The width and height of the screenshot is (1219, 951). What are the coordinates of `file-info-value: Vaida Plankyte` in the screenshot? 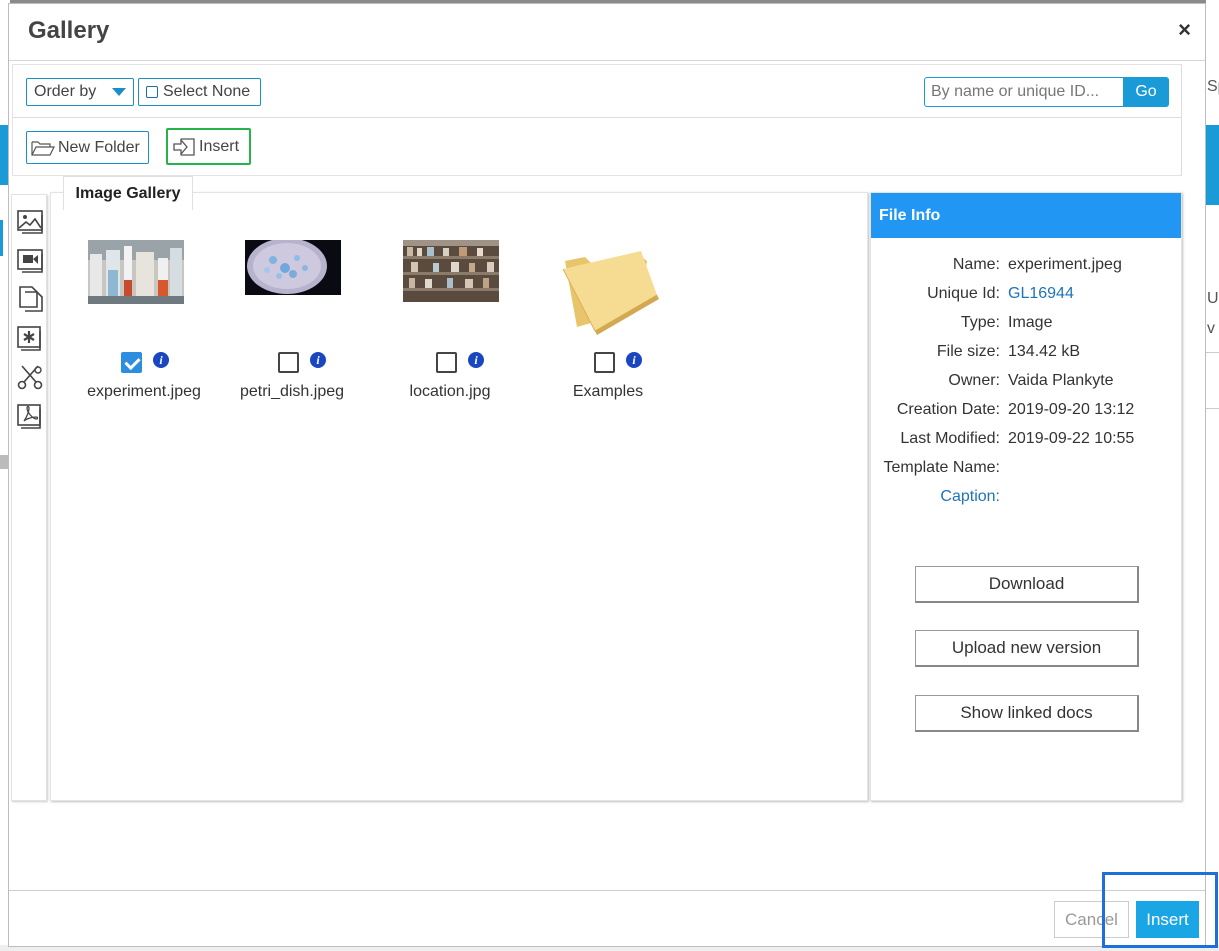 It's located at (1061, 380).